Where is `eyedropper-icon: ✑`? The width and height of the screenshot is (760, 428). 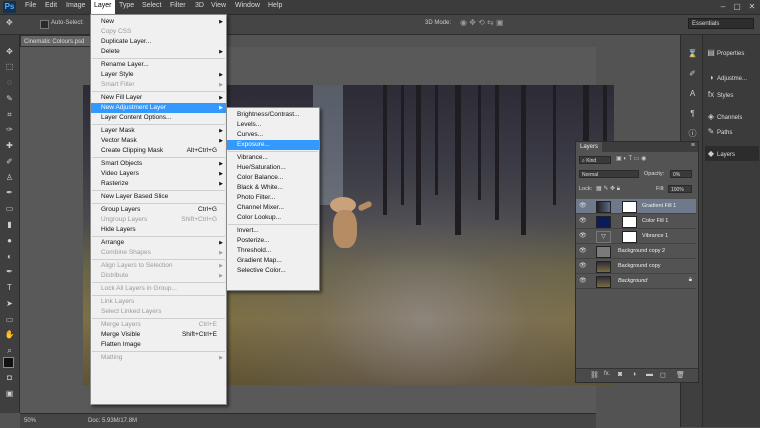
eyedropper-icon: ✑ is located at coordinates (9, 130).